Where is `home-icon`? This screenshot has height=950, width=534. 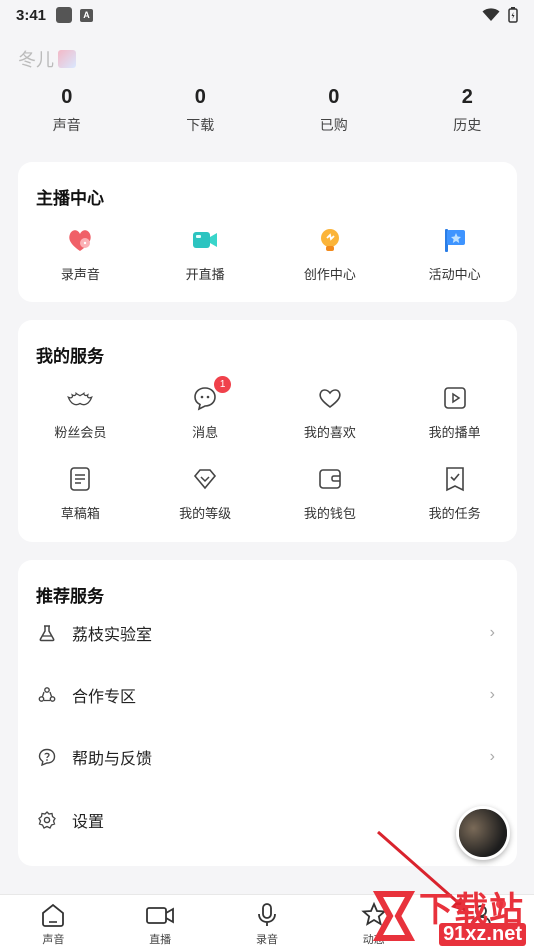
home-icon is located at coordinates (53, 915).